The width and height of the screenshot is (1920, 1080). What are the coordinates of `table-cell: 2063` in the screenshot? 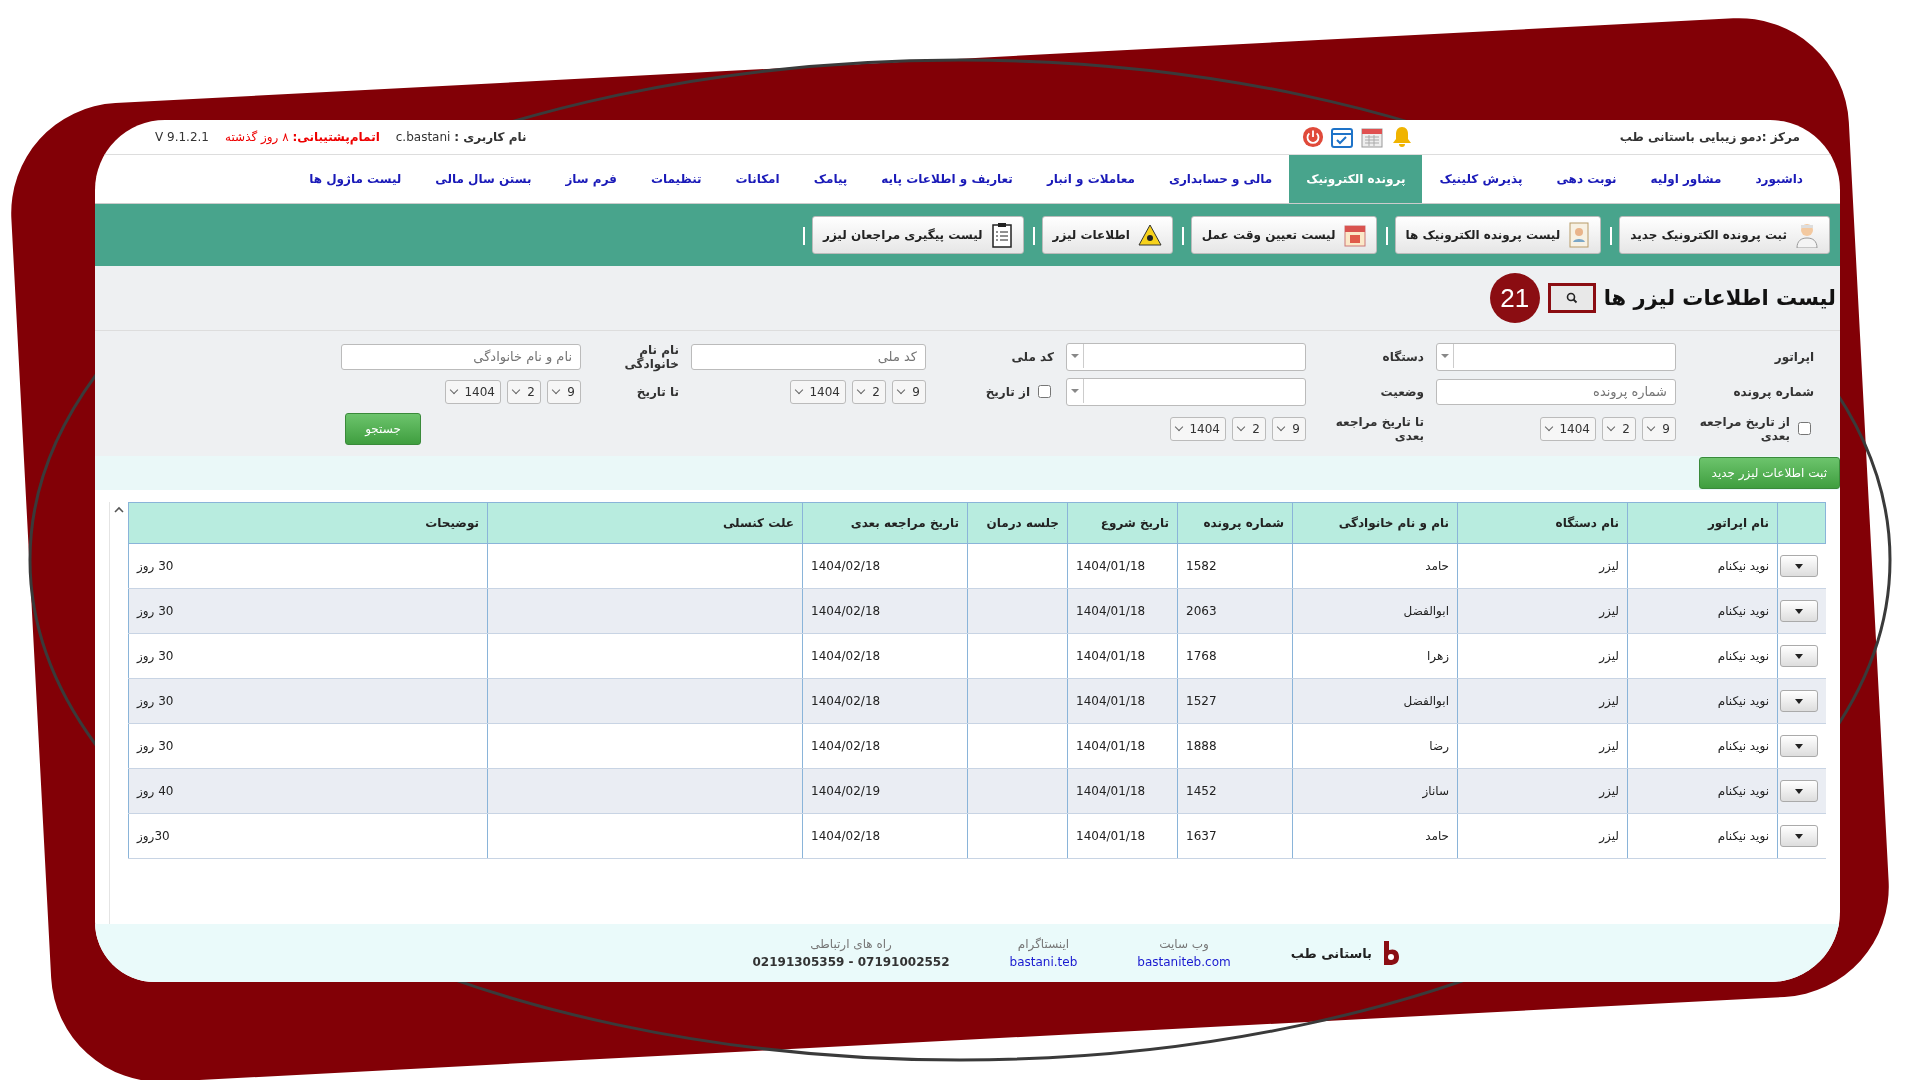 It's located at (1235, 611).